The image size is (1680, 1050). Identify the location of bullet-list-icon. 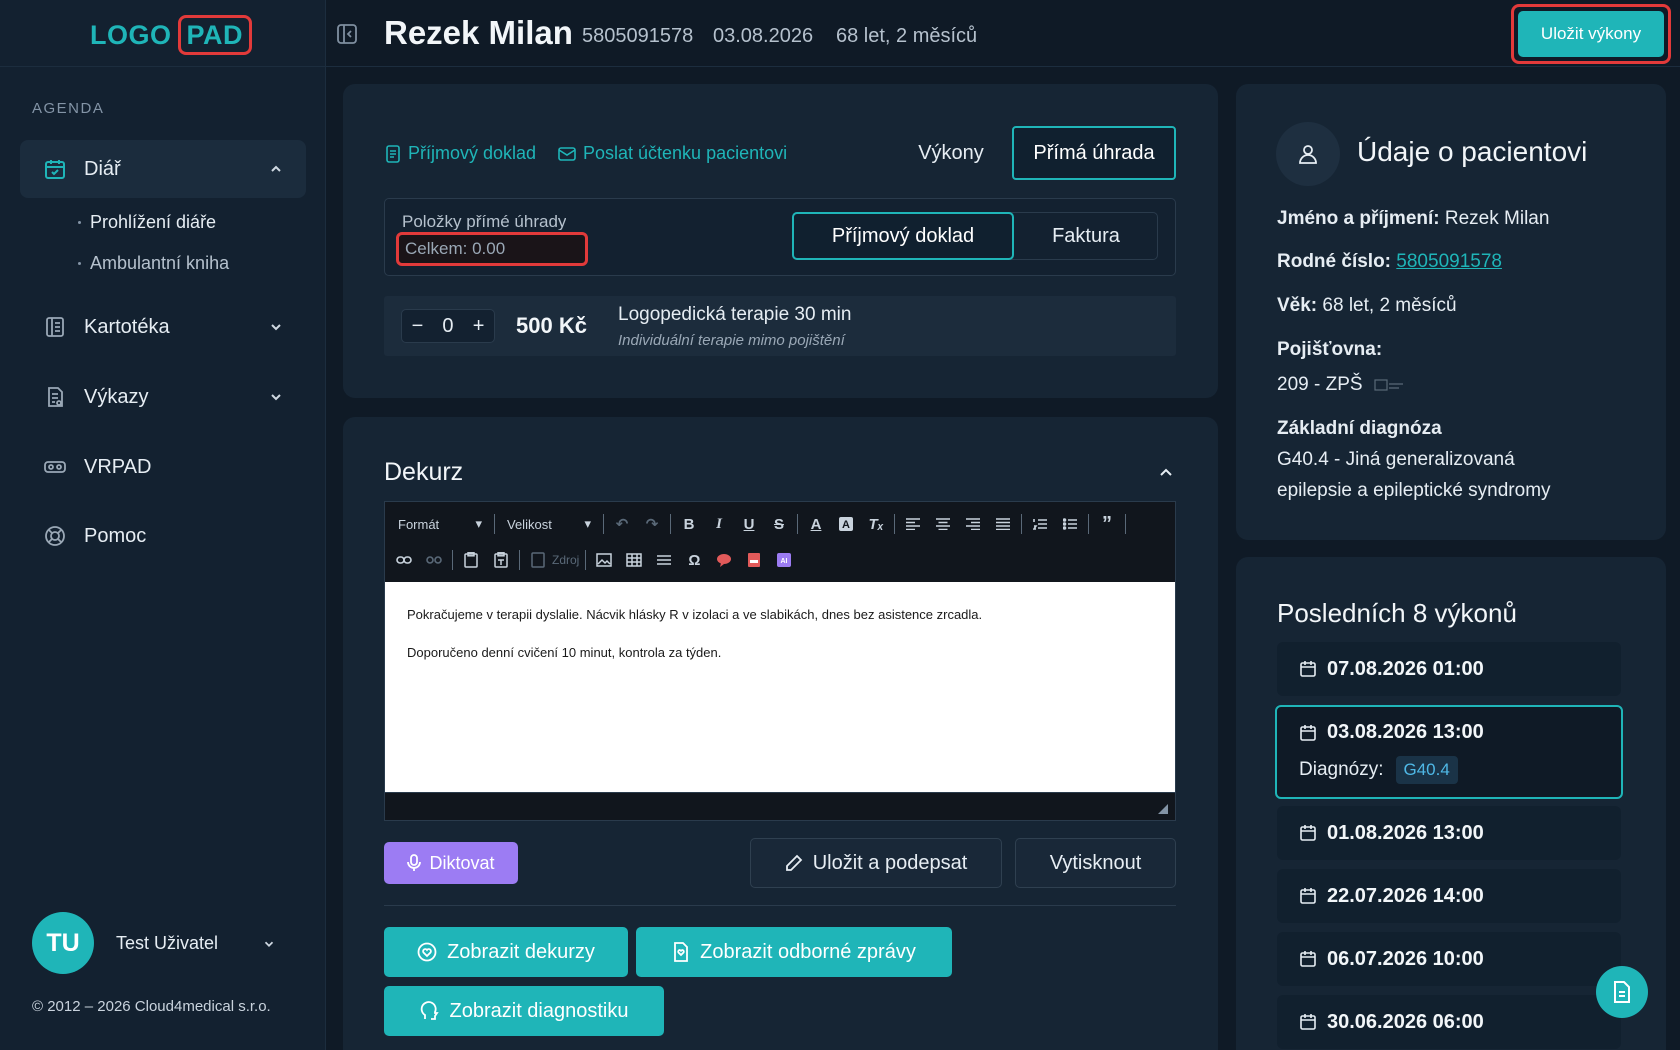
(1070, 524).